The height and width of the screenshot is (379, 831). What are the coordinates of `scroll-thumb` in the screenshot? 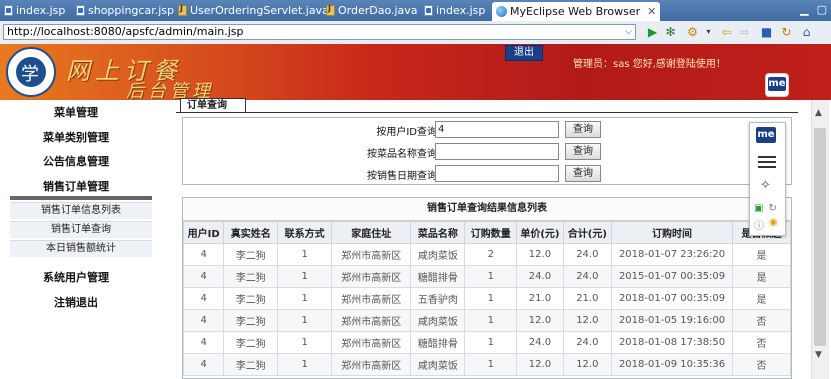 It's located at (820, 237).